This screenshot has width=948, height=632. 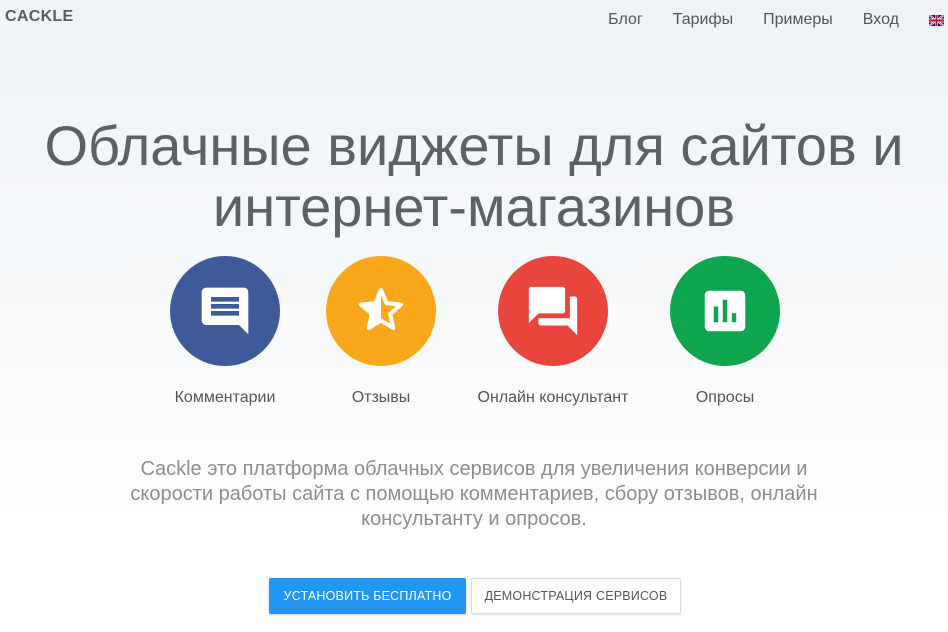 I want to click on feature-comments: Комментарии, so click(x=225, y=332).